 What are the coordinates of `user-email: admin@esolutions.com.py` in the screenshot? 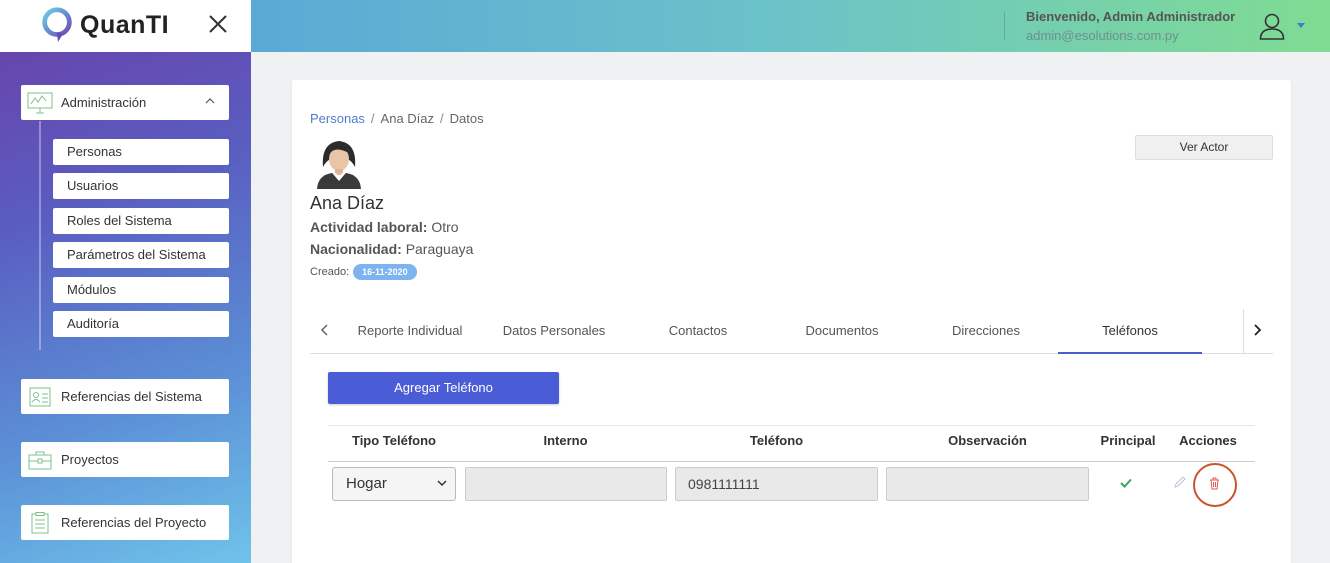 It's located at (1102, 35).